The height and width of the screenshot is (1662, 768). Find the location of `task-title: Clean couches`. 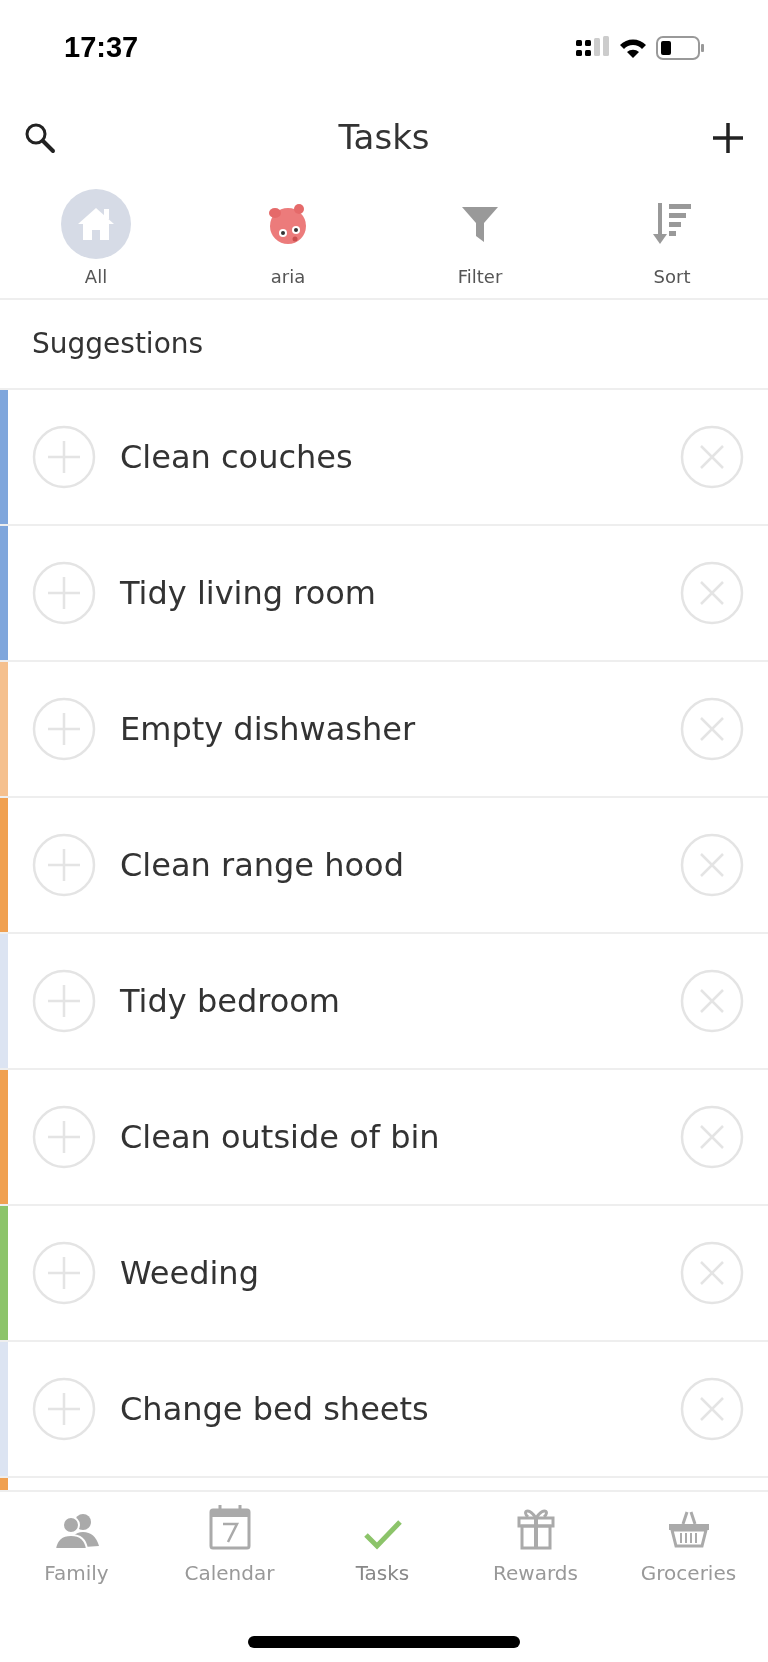

task-title: Clean couches is located at coordinates (237, 457).